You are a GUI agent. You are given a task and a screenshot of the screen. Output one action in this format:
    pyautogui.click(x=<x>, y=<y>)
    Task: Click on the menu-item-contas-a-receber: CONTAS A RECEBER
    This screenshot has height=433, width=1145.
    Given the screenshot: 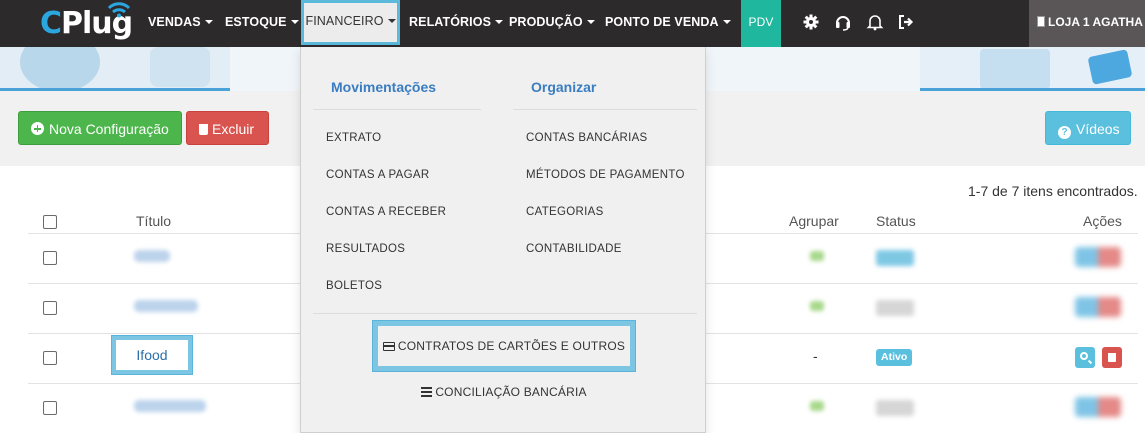 What is the action you would take?
    pyautogui.click(x=386, y=212)
    